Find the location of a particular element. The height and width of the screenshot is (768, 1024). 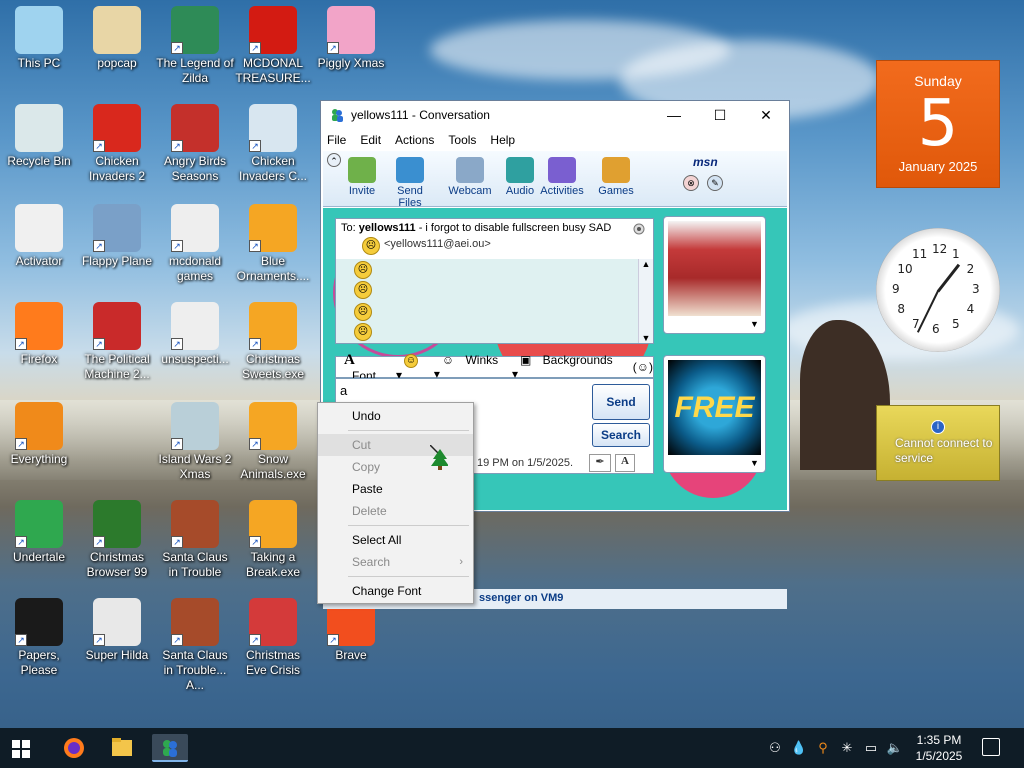

folder-icon is located at coordinates (122, 747).